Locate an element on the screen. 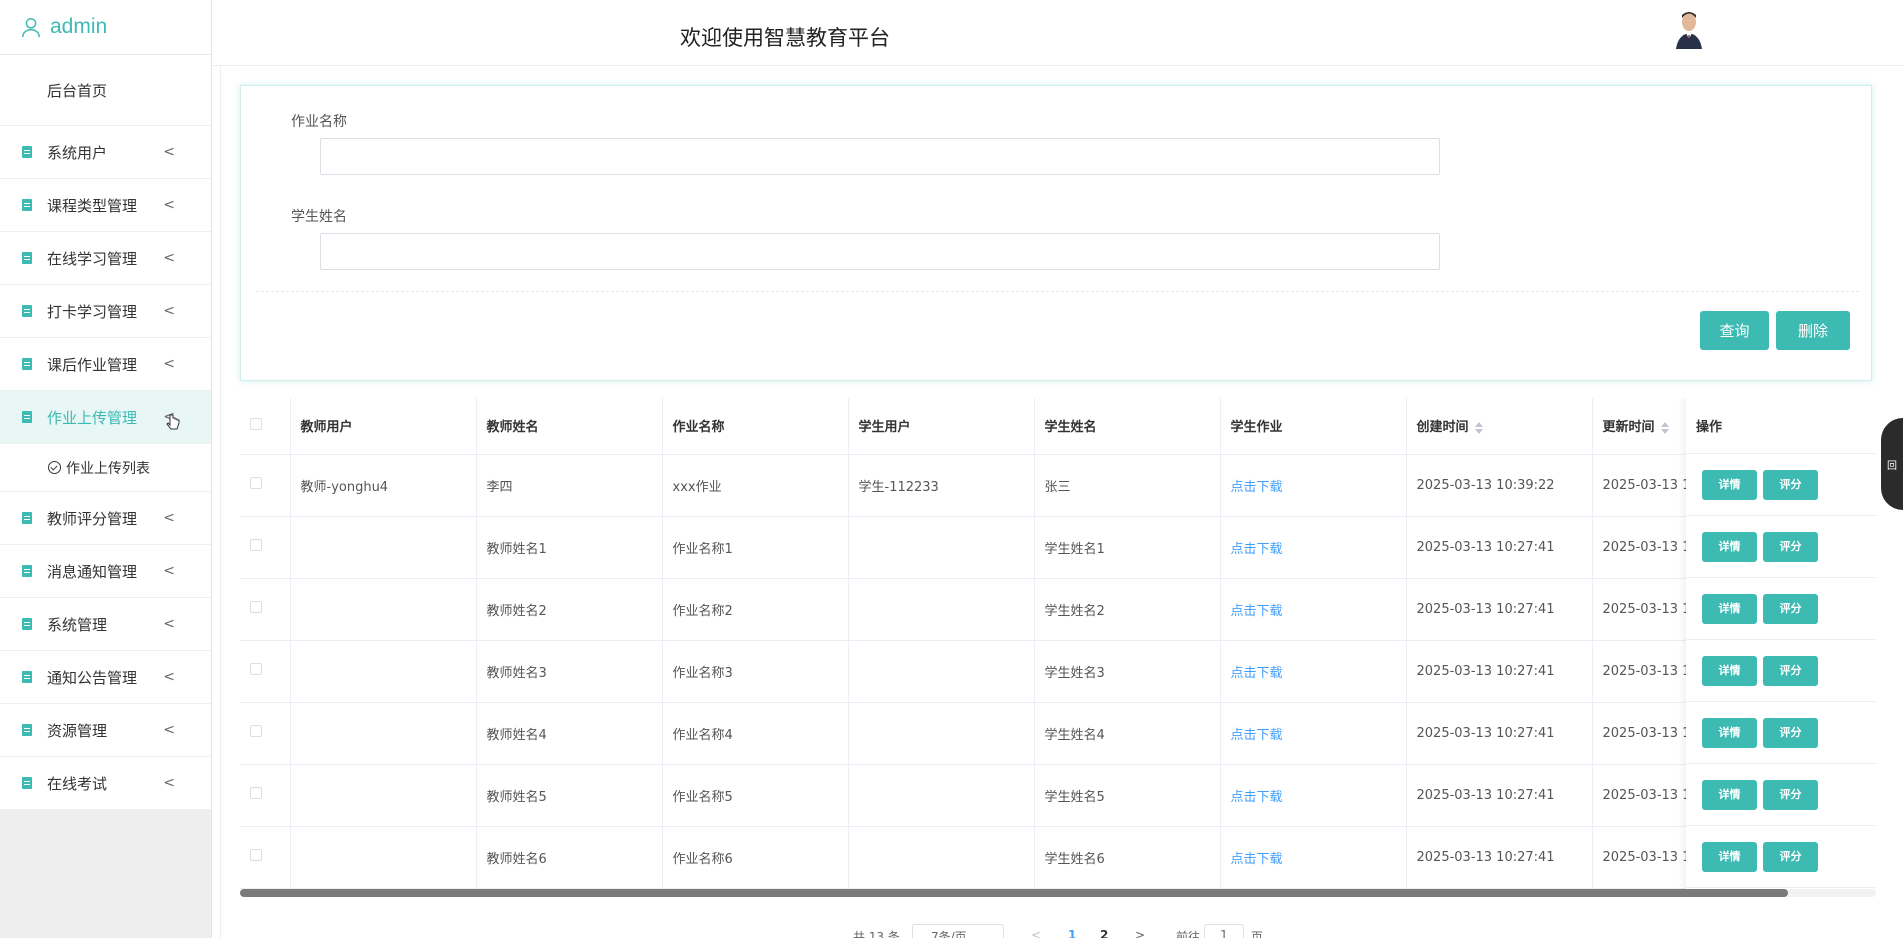 This screenshot has width=1903, height=938. homework-name-input is located at coordinates (880, 156).